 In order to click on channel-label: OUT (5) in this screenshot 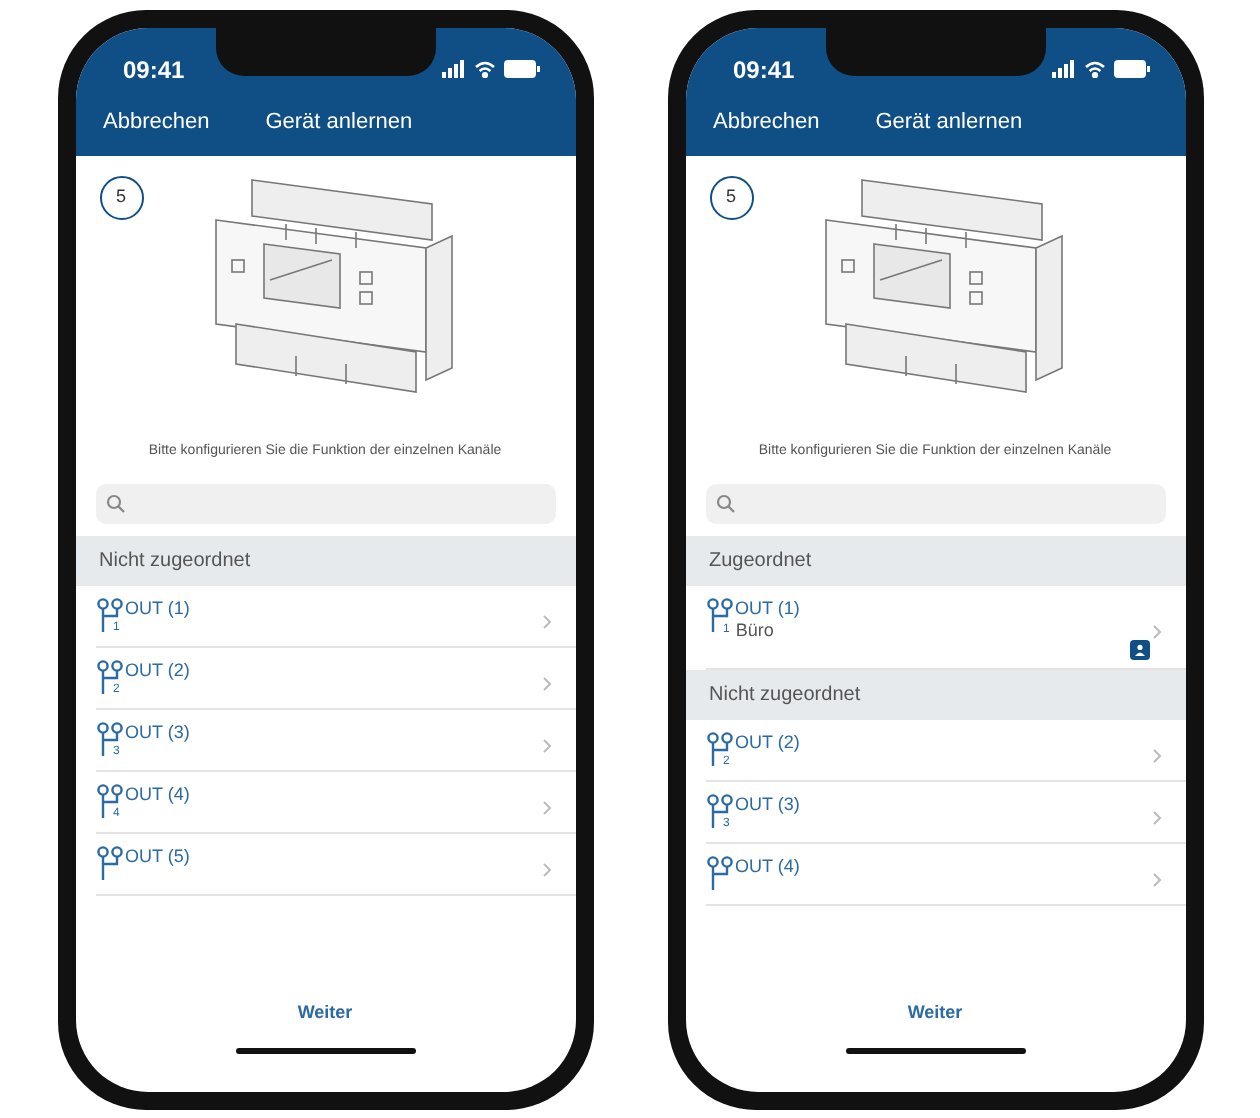, I will do `click(158, 856)`.